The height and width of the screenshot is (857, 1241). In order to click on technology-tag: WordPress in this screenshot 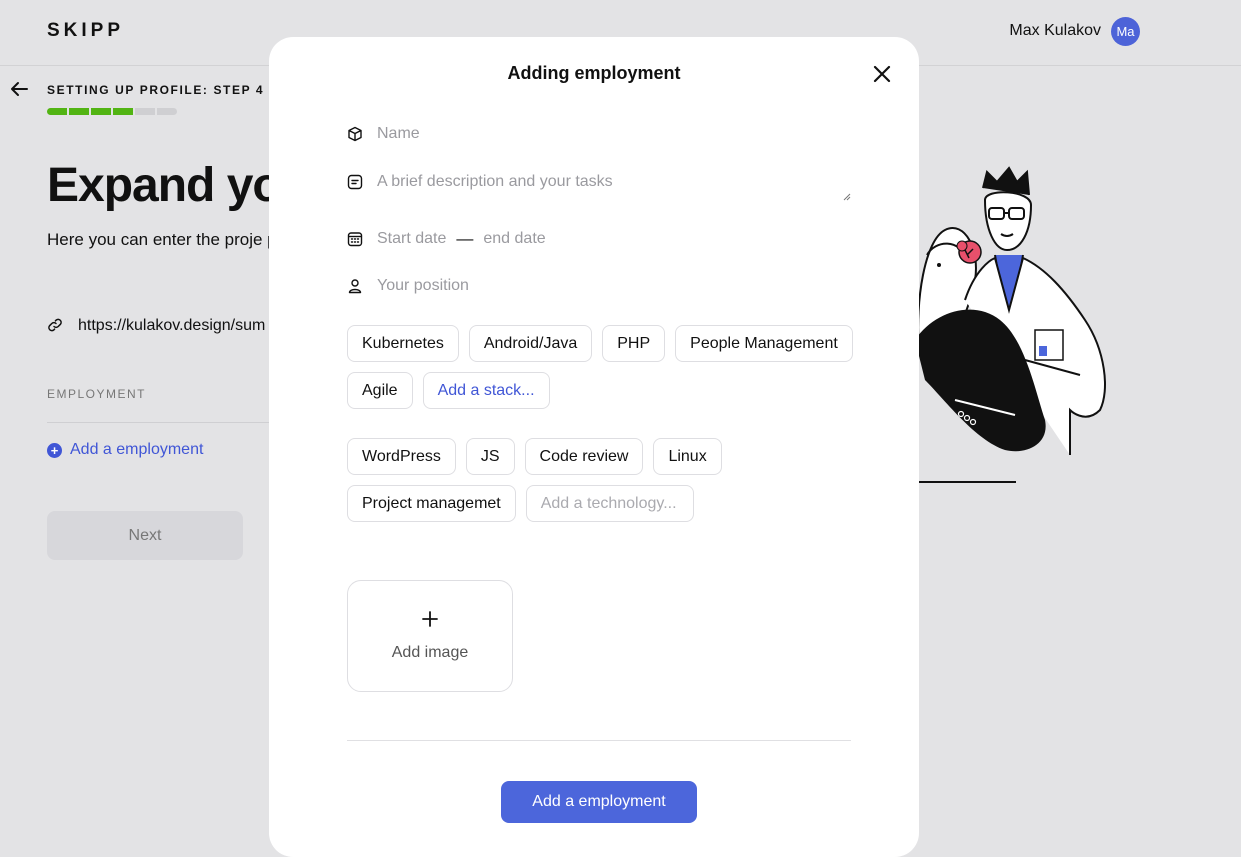, I will do `click(401, 456)`.